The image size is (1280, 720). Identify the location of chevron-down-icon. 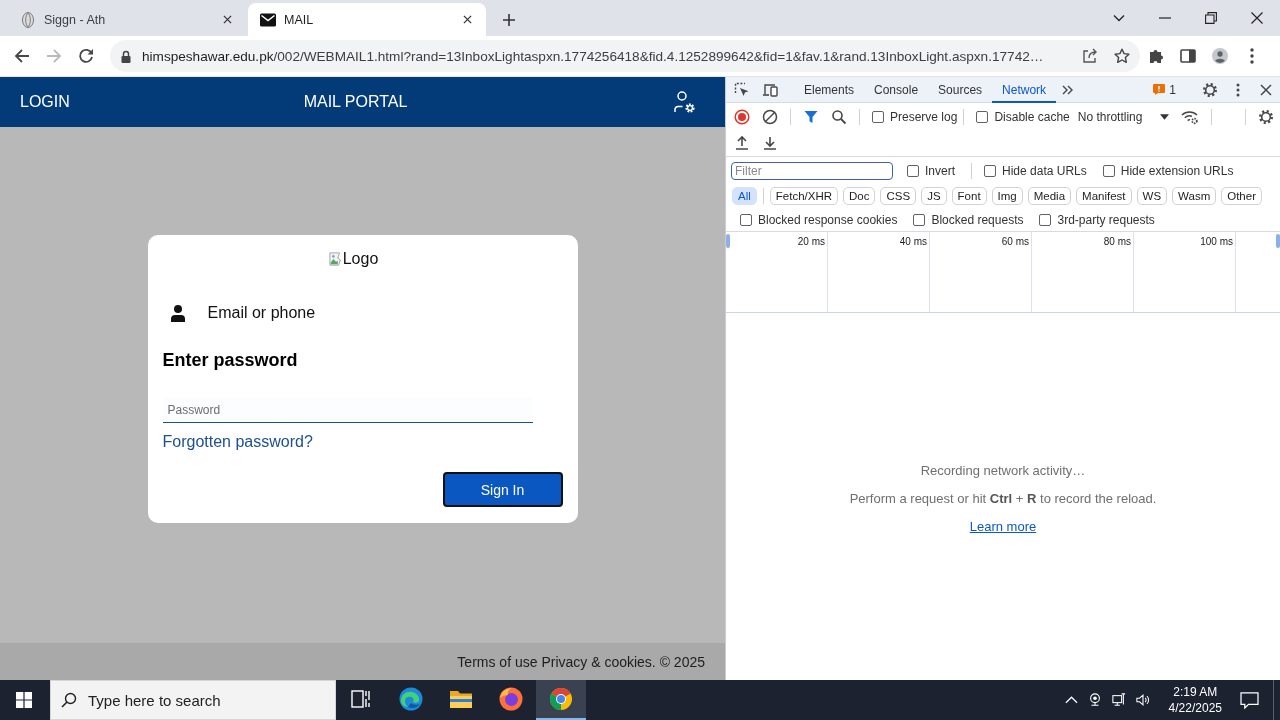
(1119, 18).